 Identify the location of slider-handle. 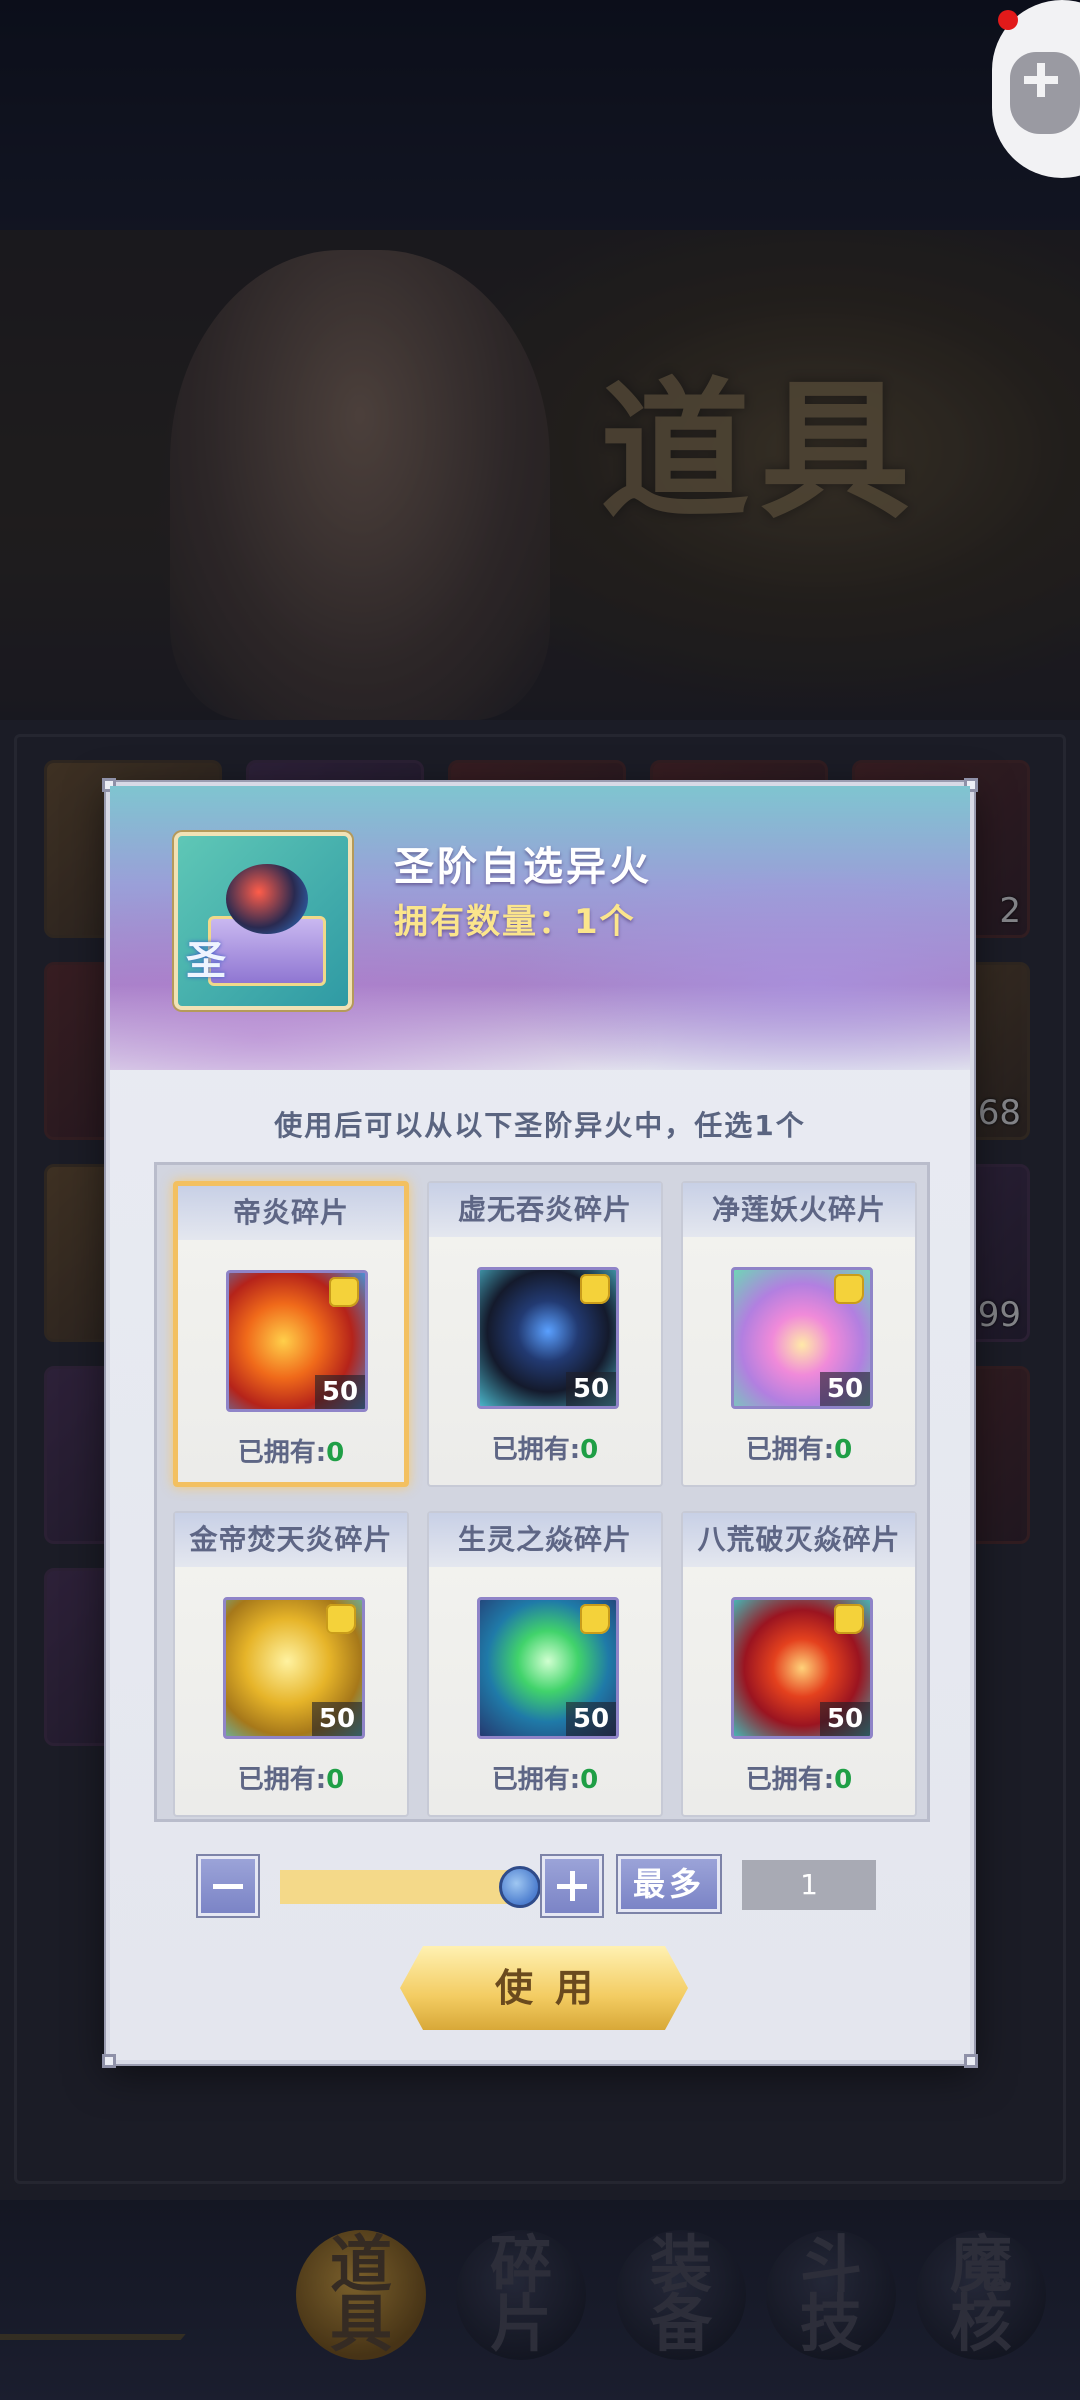
(520, 1887).